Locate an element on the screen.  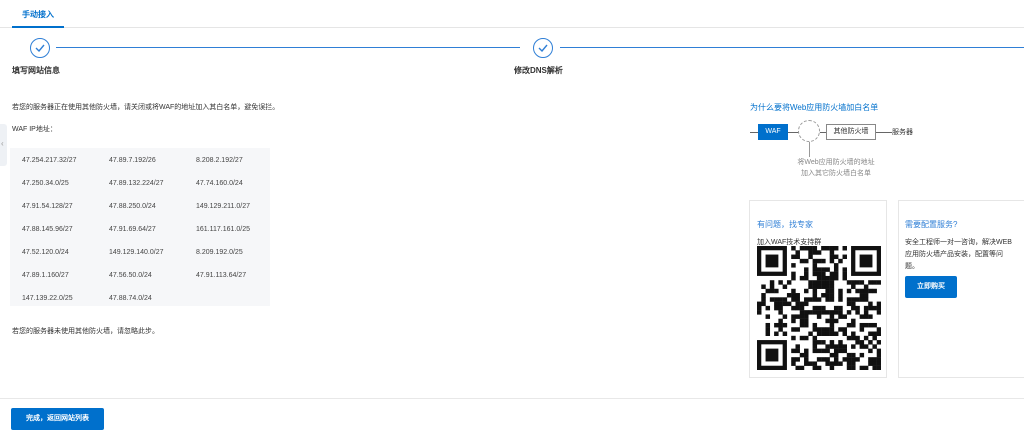
ip-item: 47.88.250.0/24 is located at coordinates (132, 206).